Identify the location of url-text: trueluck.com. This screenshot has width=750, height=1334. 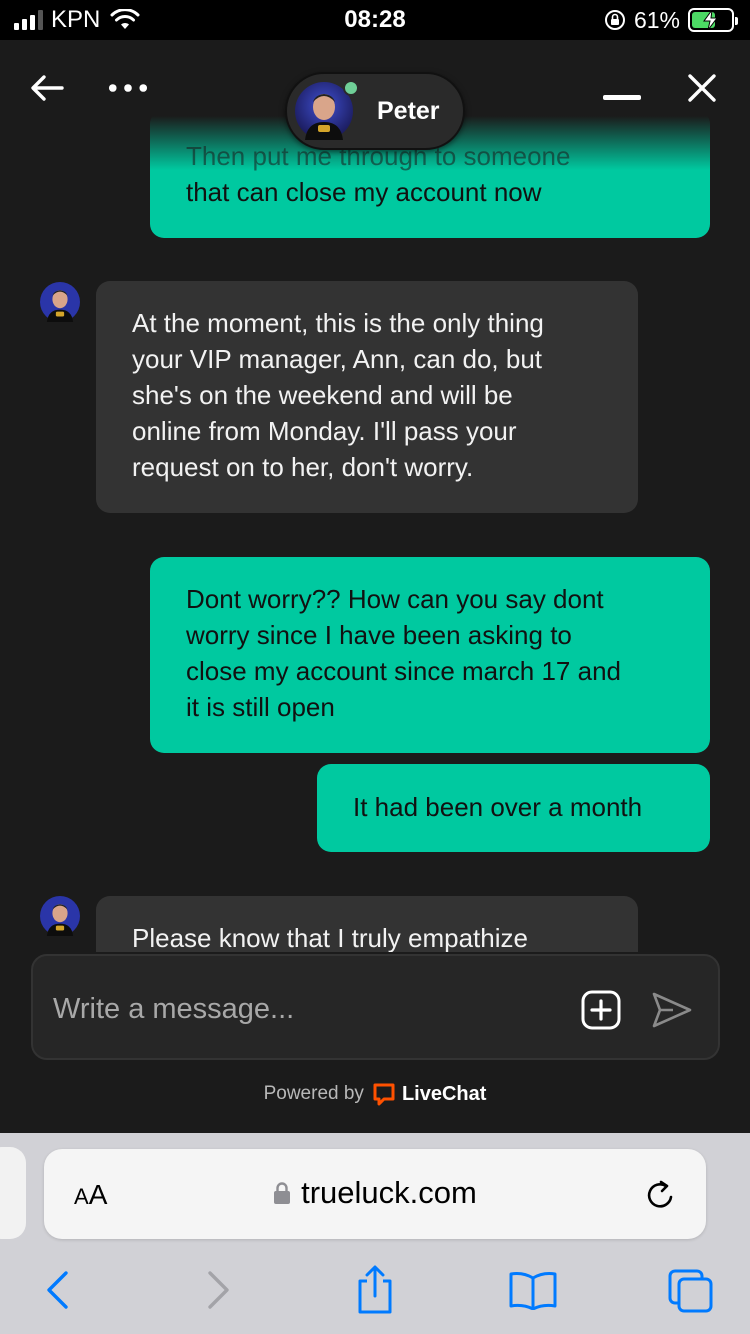
(389, 1192).